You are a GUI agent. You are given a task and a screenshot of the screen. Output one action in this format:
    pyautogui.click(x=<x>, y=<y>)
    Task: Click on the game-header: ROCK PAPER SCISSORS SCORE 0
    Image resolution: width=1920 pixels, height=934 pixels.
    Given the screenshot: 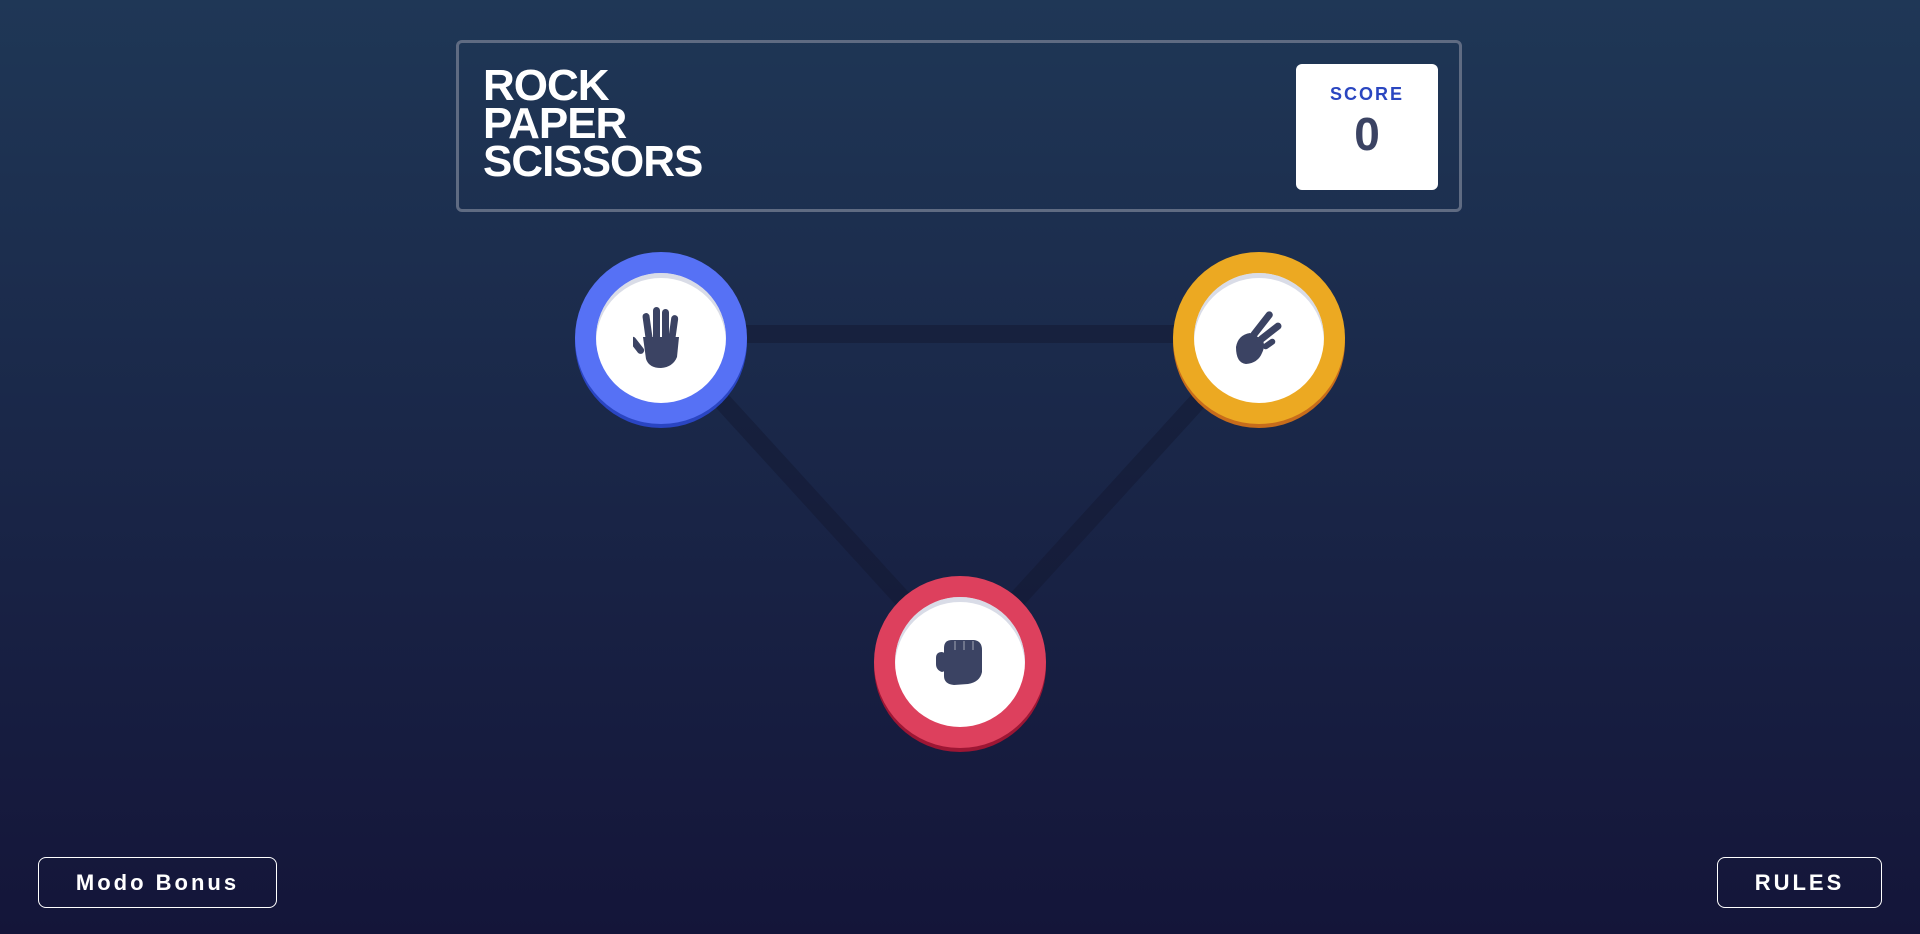 What is the action you would take?
    pyautogui.click(x=959, y=126)
    